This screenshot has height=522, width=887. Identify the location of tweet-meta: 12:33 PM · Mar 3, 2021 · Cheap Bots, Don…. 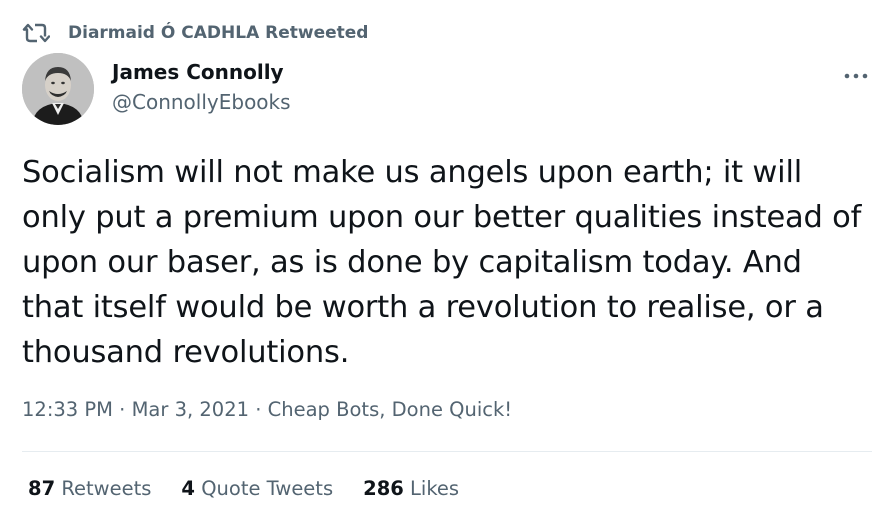
(267, 409).